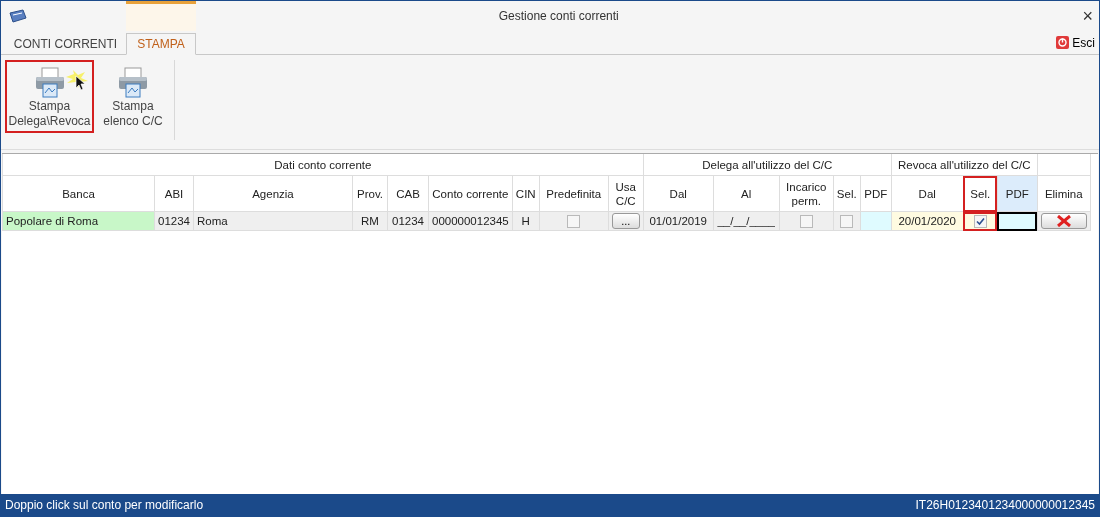 The width and height of the screenshot is (1100, 517). I want to click on column-header: Agenzia, so click(273, 193).